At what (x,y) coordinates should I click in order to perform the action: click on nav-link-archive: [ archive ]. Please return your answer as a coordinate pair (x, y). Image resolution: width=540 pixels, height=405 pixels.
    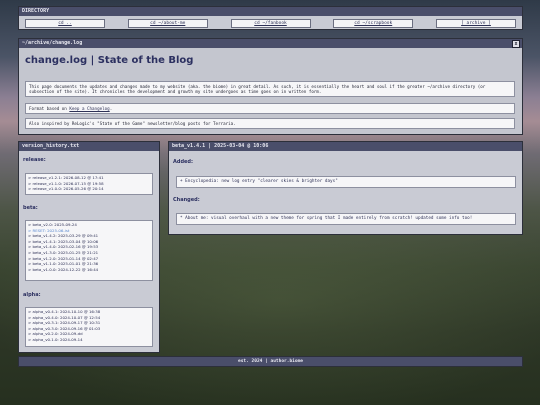
    Looking at the image, I should click on (476, 23).